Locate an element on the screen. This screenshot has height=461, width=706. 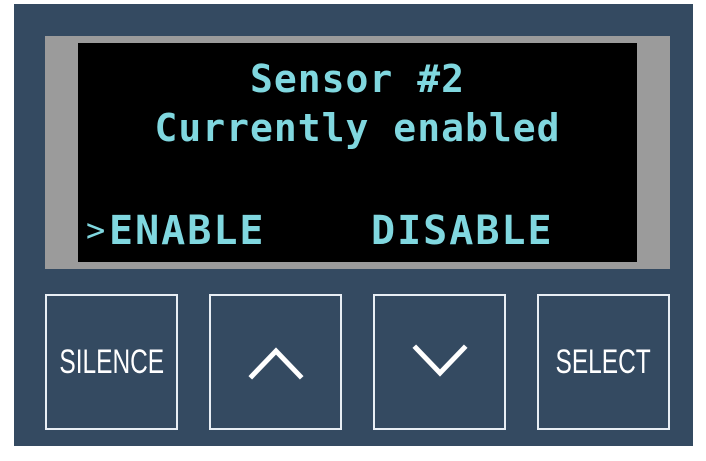
silence-button-label: SILENCE is located at coordinates (111, 361).